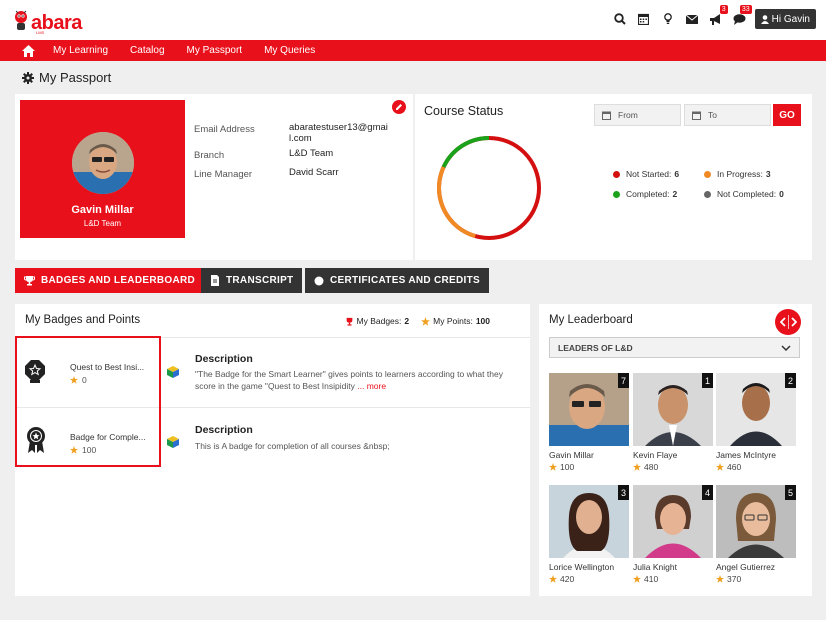 The image size is (826, 620). Describe the element at coordinates (793, 322) in the screenshot. I see `chevron-right-icon` at that location.